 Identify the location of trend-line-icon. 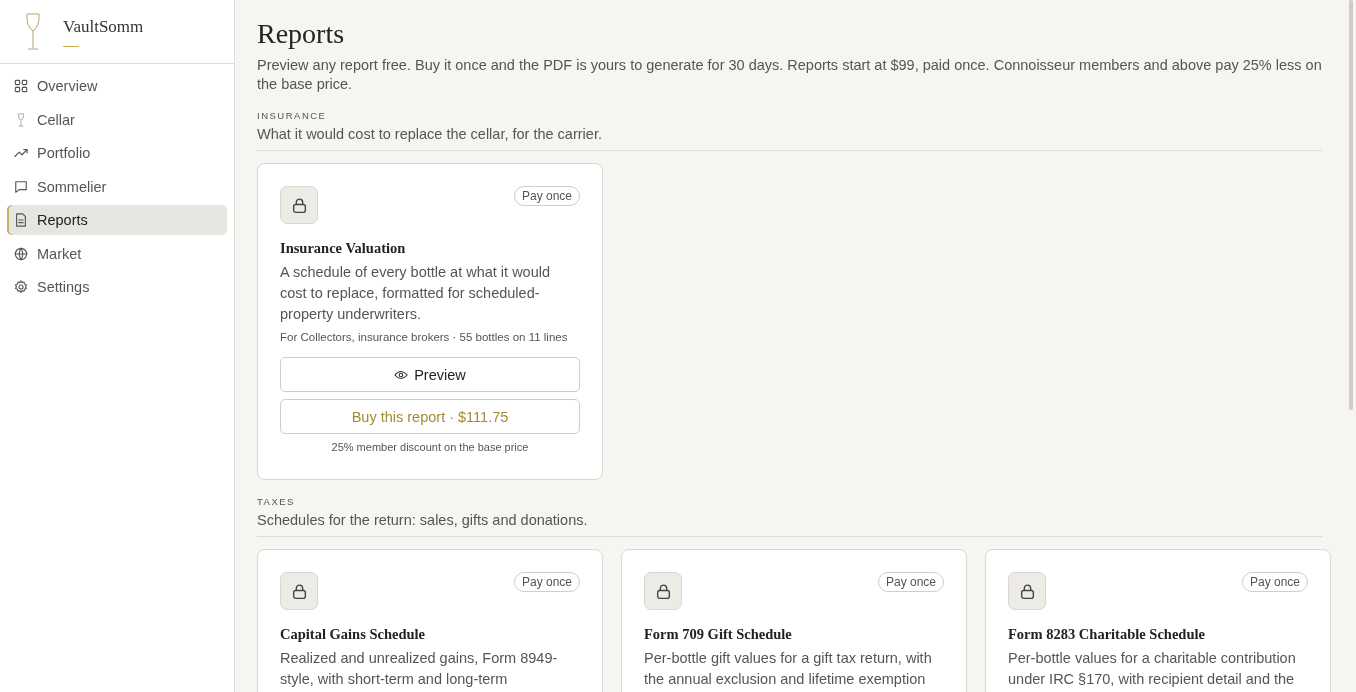
(21, 153).